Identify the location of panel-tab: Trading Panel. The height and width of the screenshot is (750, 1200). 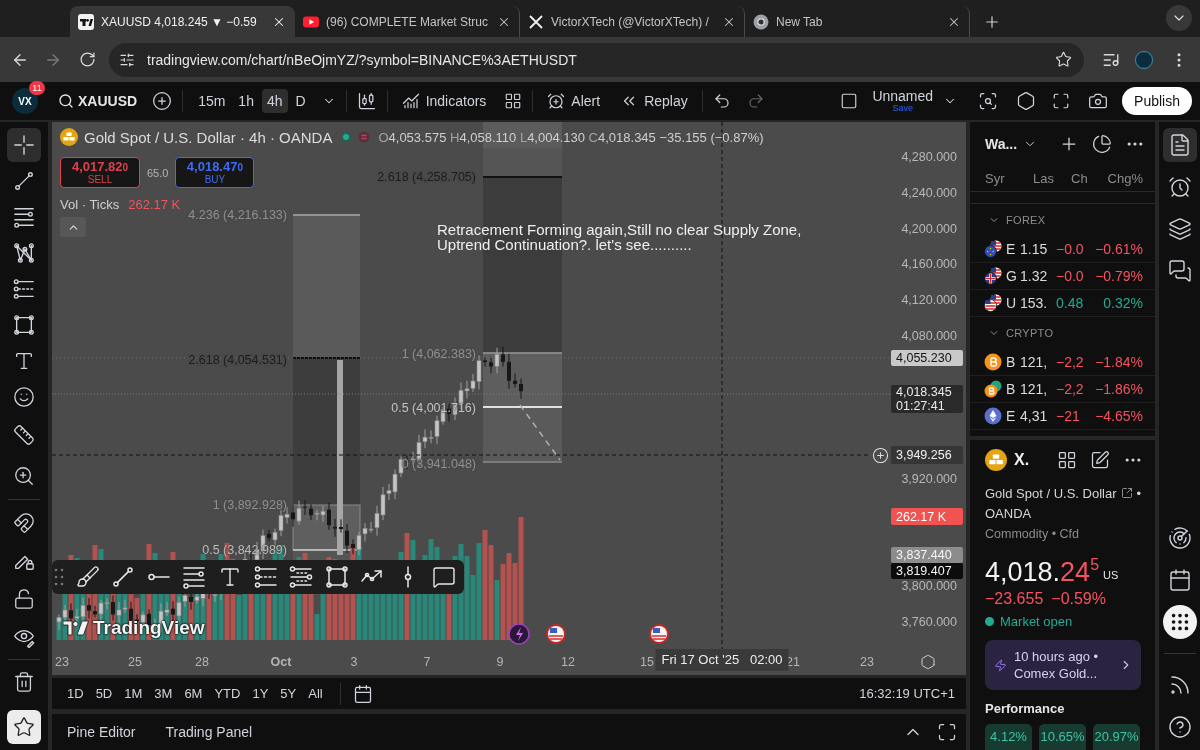
(209, 732).